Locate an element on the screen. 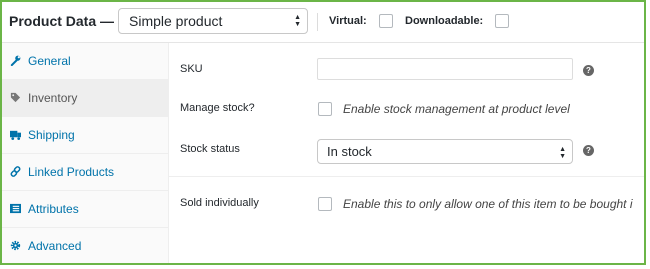 The width and height of the screenshot is (650, 269). list-icon is located at coordinates (15, 208).